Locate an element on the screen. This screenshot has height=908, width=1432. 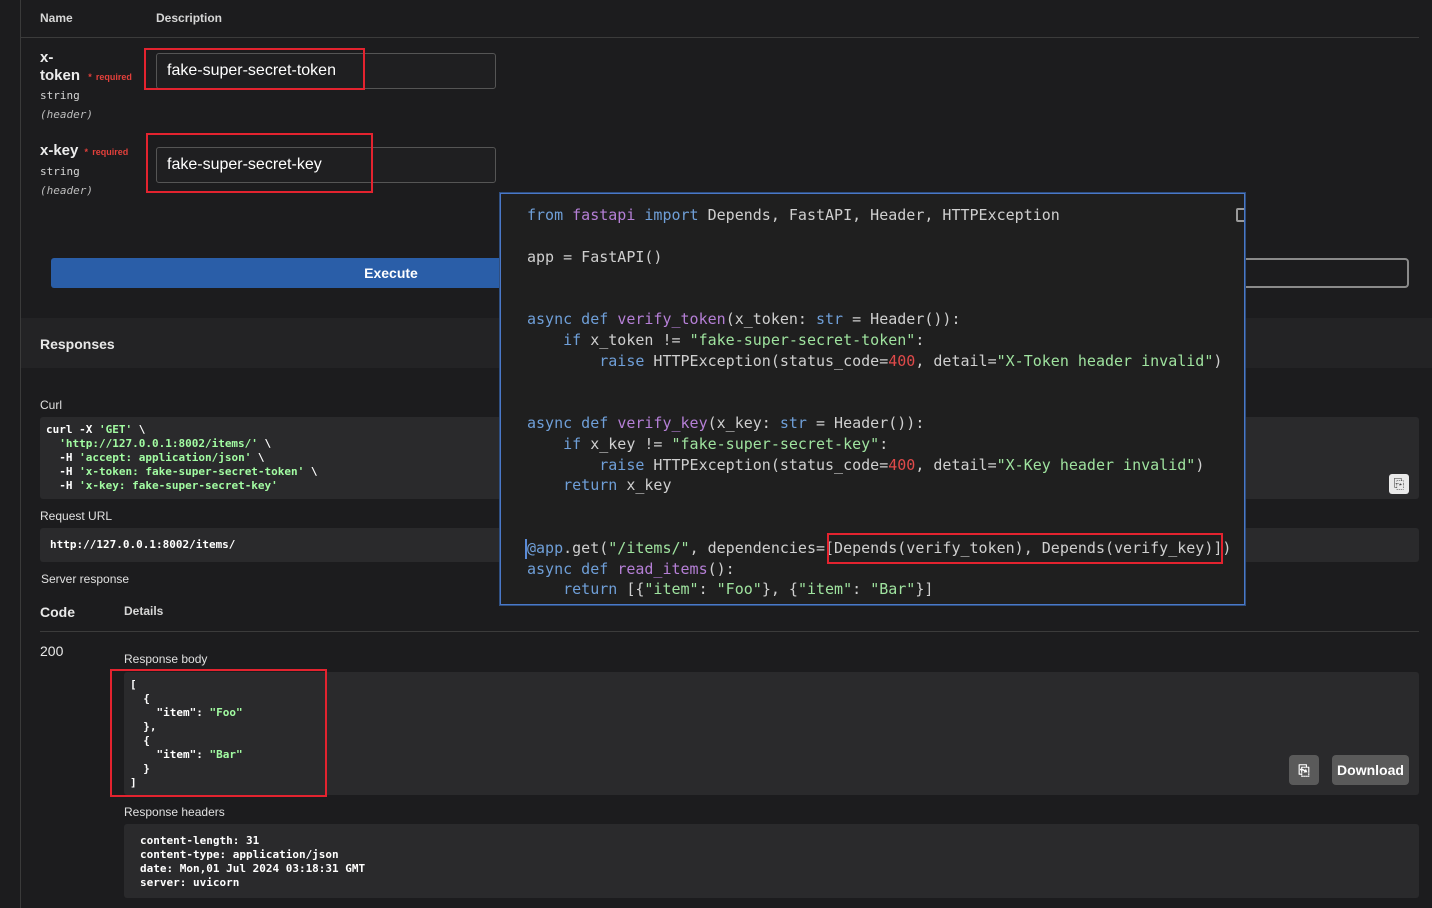
download-button: Download is located at coordinates (1370, 770).